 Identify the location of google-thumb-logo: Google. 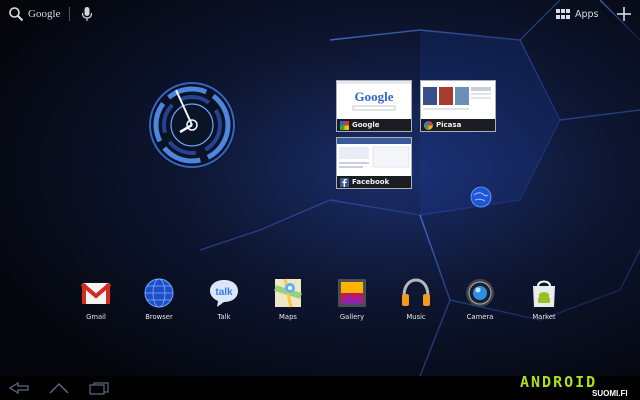
(374, 96).